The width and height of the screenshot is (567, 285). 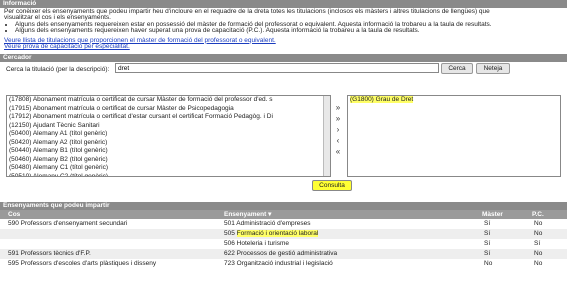 I want to click on remove-one-icon: ‹, so click(x=338, y=140).